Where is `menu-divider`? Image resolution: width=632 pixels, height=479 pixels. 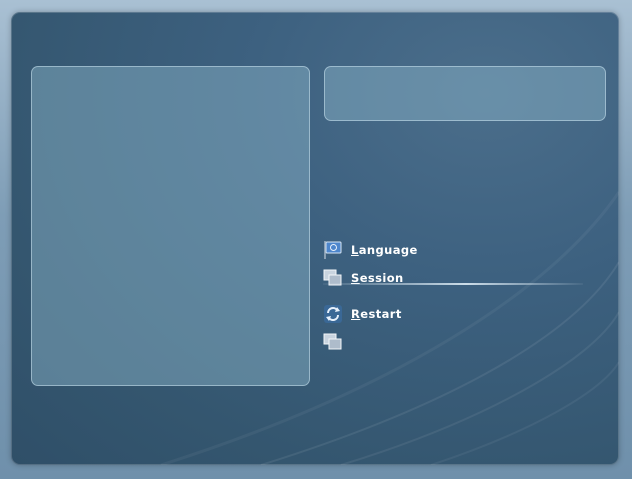 menu-divider is located at coordinates (453, 284).